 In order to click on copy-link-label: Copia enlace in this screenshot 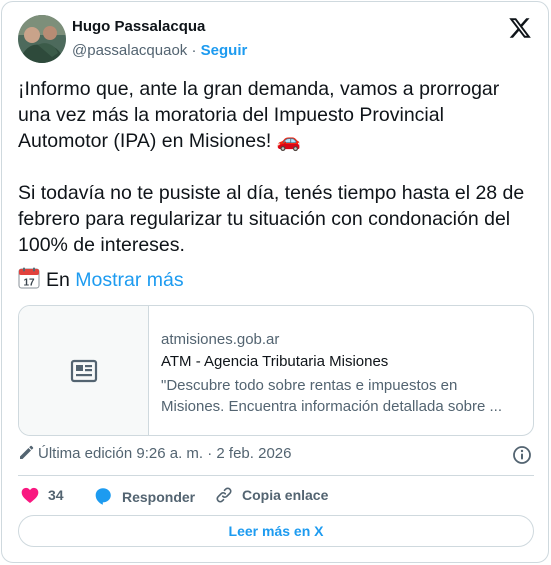, I will do `click(285, 495)`.